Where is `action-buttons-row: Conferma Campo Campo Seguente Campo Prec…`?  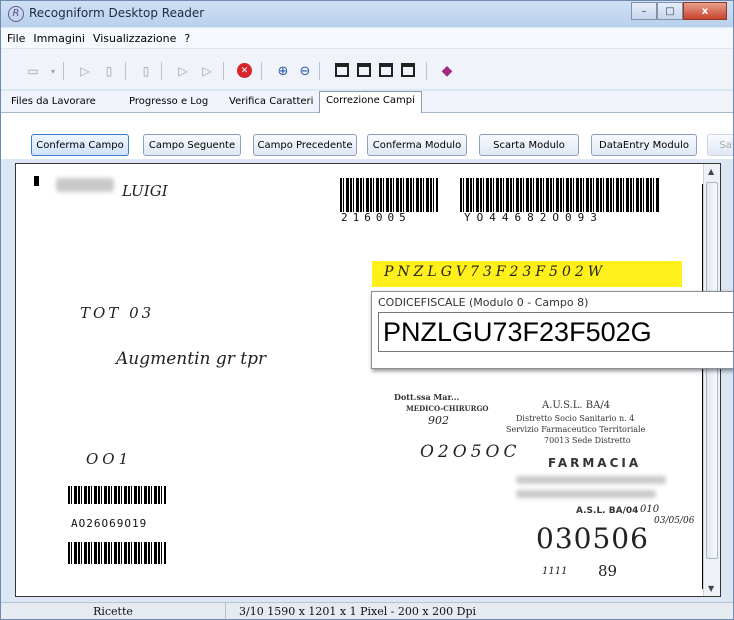
action-buttons-row: Conferma Campo Campo Seguente Campo Prec… is located at coordinates (367, 136).